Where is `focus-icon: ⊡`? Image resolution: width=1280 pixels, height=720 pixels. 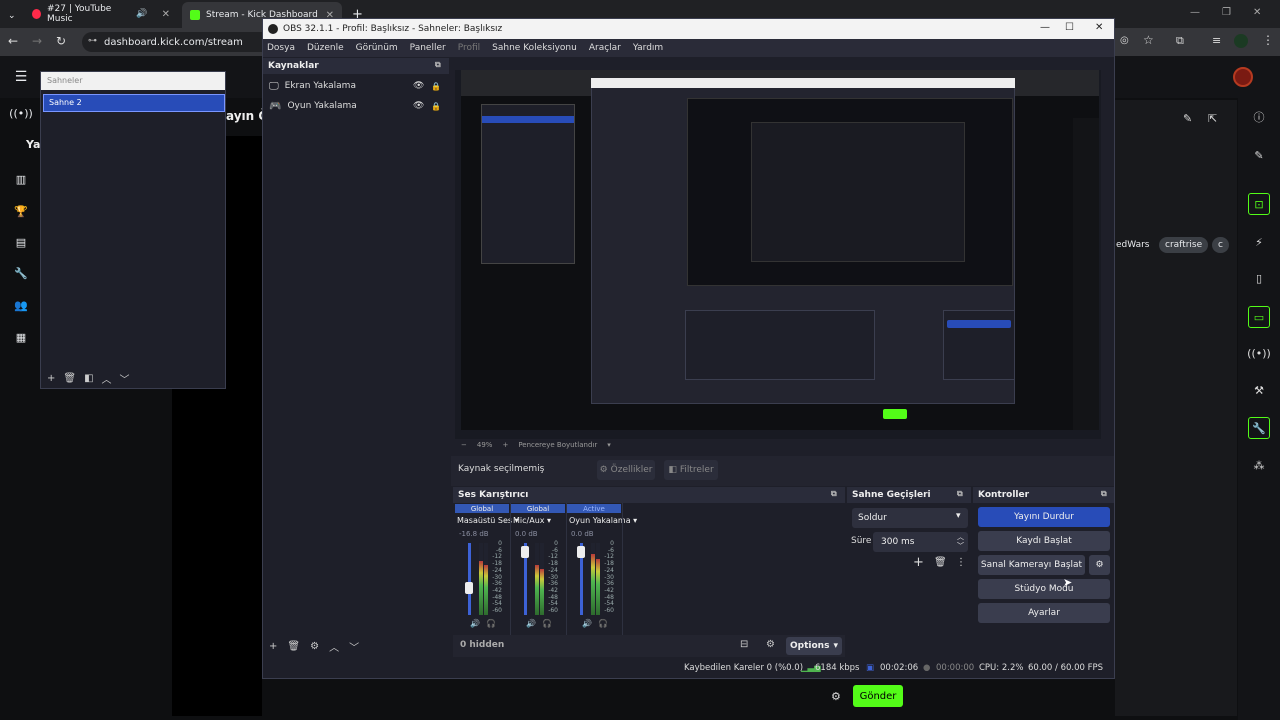
focus-icon: ⊡ is located at coordinates (1259, 204).